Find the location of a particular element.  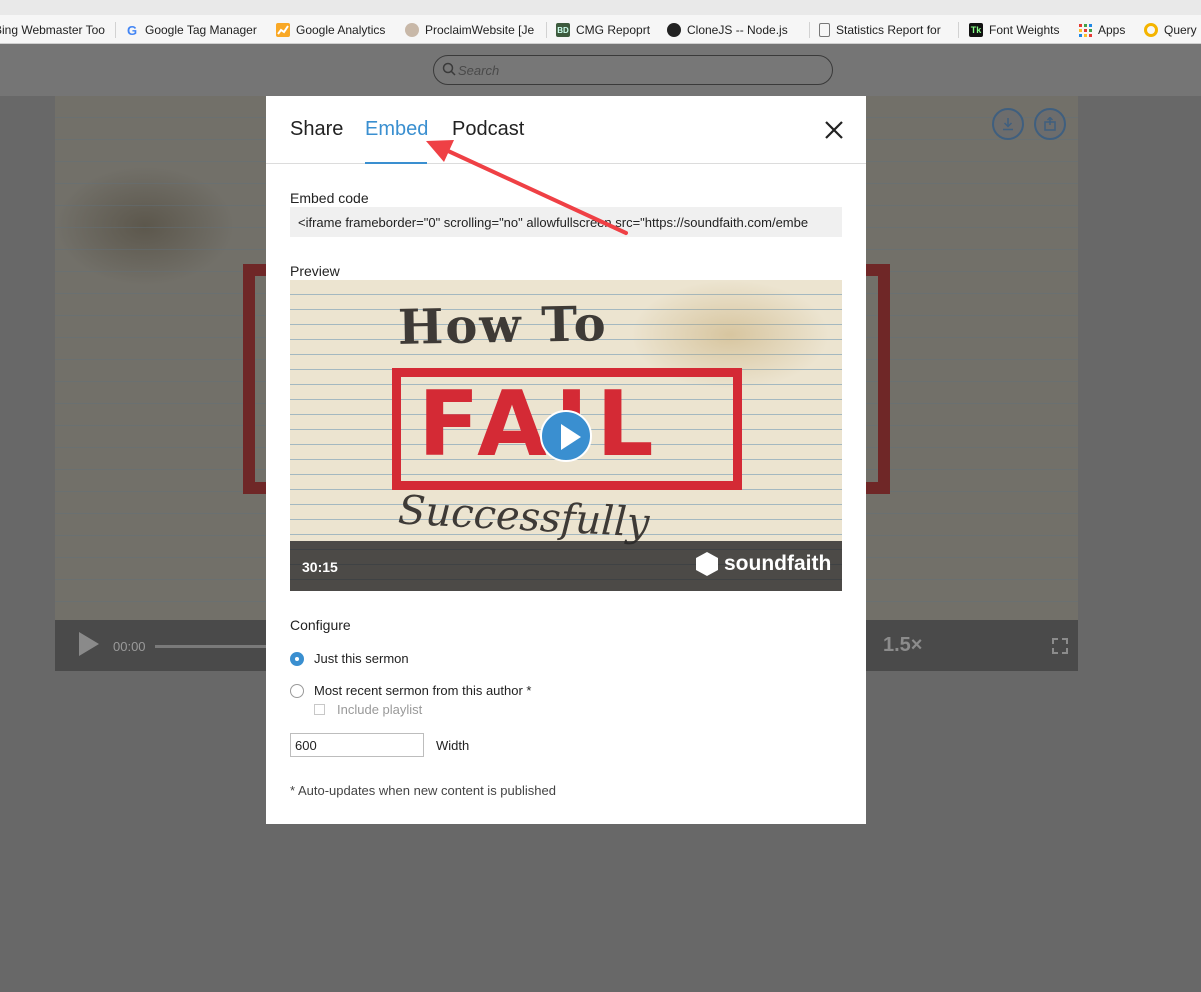

option-label: Most recent sermon from this author * is located at coordinates (423, 690).